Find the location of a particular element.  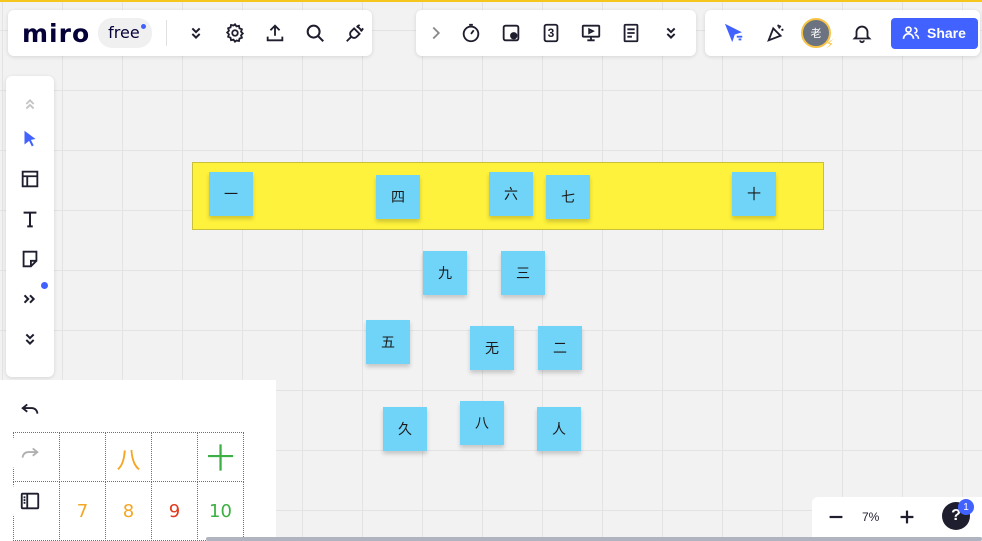

search-icon is located at coordinates (315, 33).